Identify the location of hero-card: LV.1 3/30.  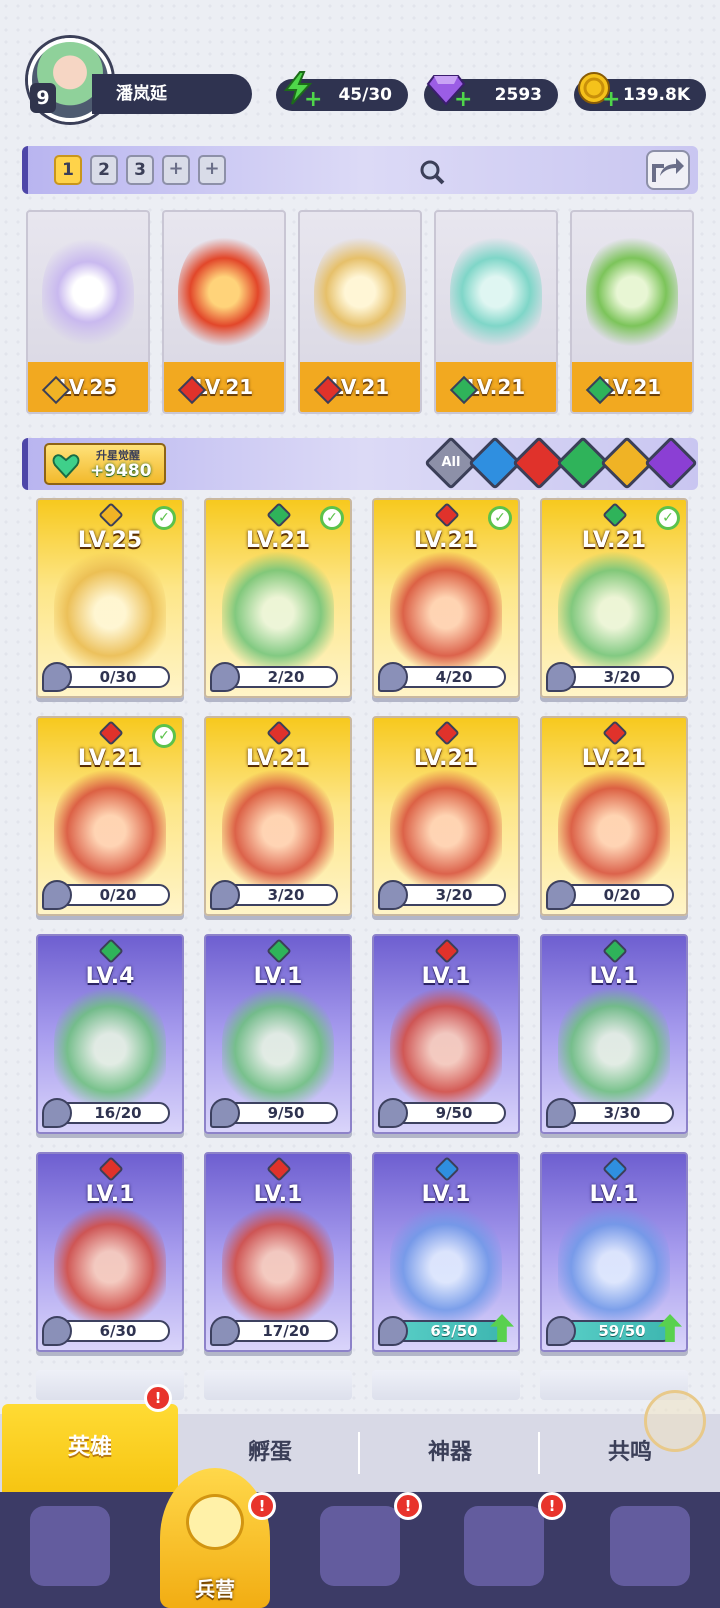
(614, 1034).